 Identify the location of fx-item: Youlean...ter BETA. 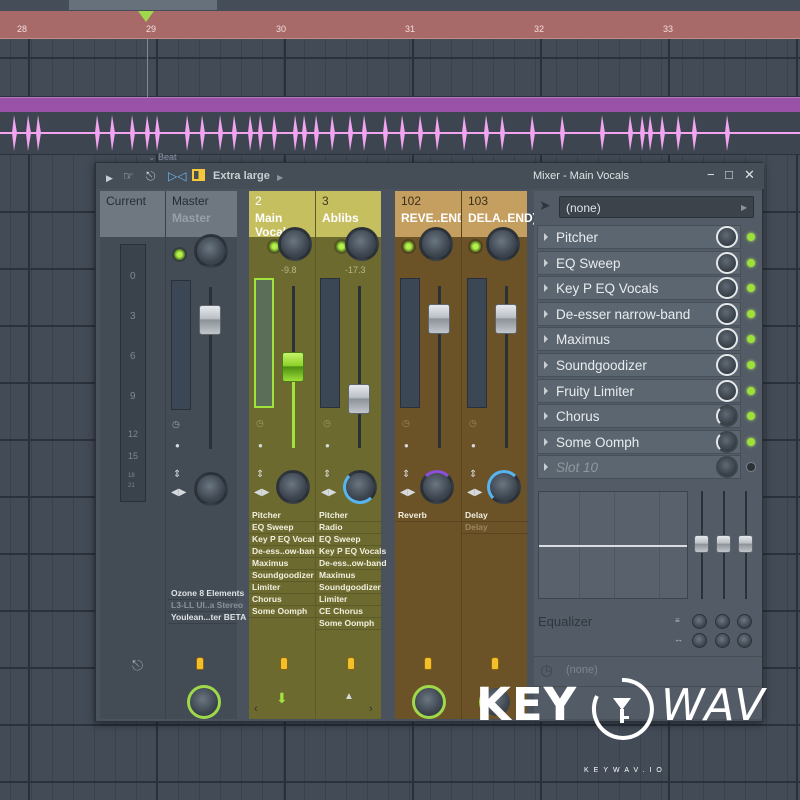
(207, 618).